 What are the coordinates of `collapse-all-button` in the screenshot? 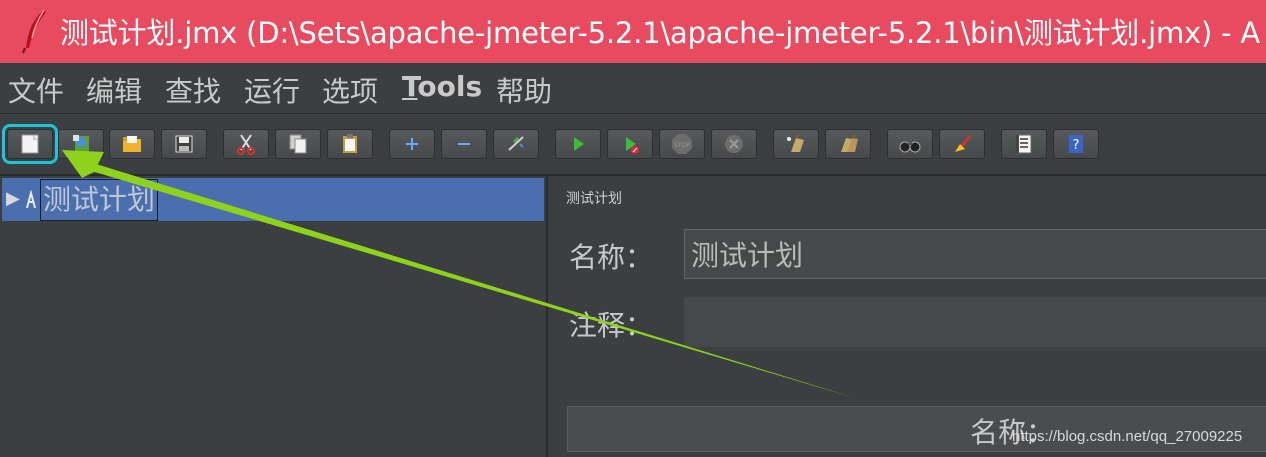 It's located at (464, 144).